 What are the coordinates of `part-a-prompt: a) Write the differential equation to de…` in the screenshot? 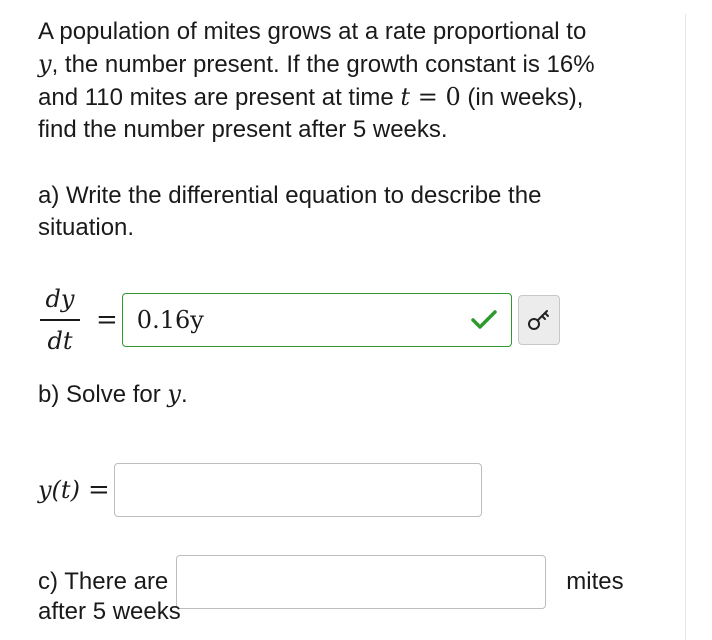 It's located at (358, 212).